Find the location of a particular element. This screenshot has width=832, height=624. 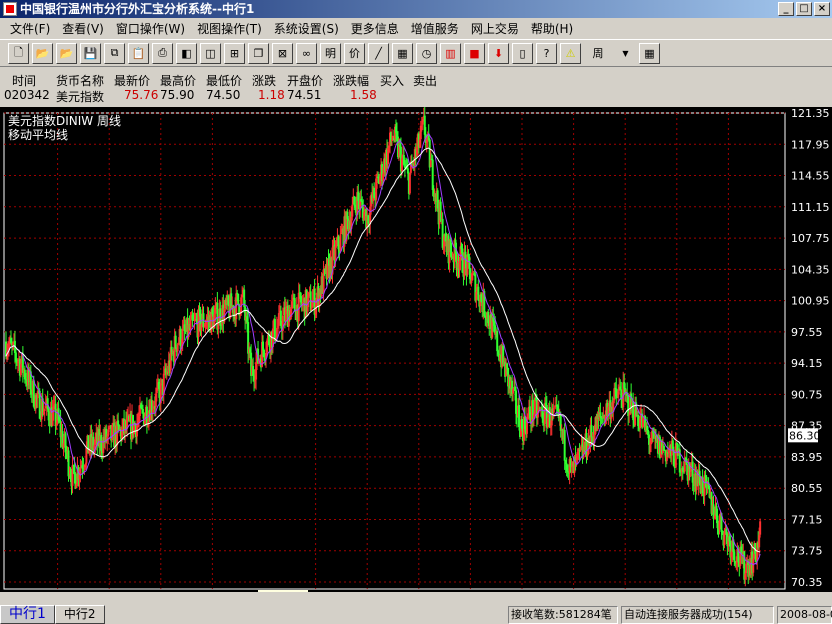

new-file-icon: 🗋 is located at coordinates (18, 53).